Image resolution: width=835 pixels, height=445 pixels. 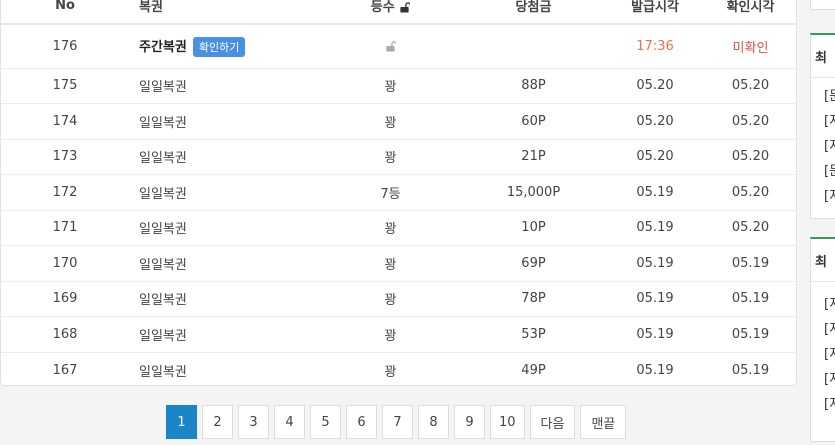 What do you see at coordinates (224, 12) in the screenshot?
I see `header-name: 복권` at bounding box center [224, 12].